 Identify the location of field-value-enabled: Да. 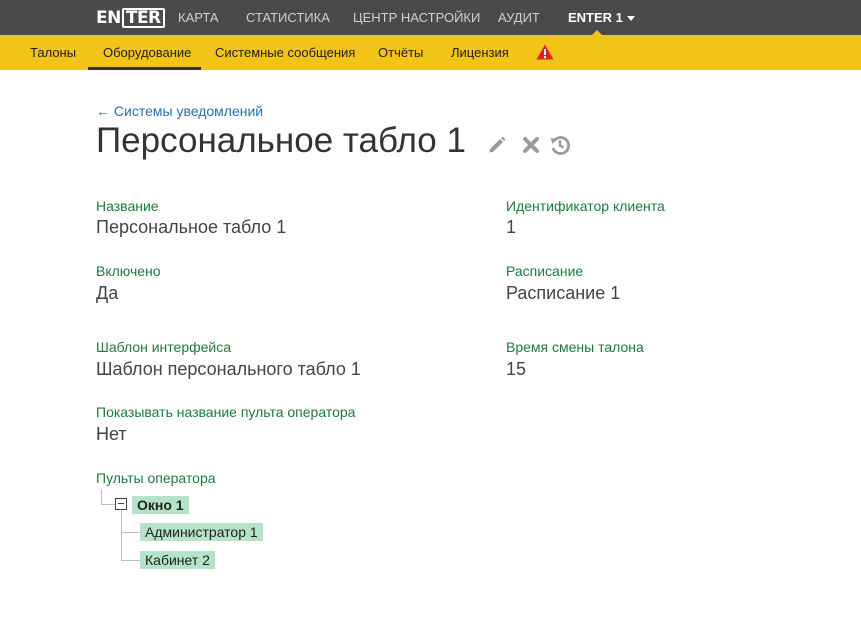
(107, 293).